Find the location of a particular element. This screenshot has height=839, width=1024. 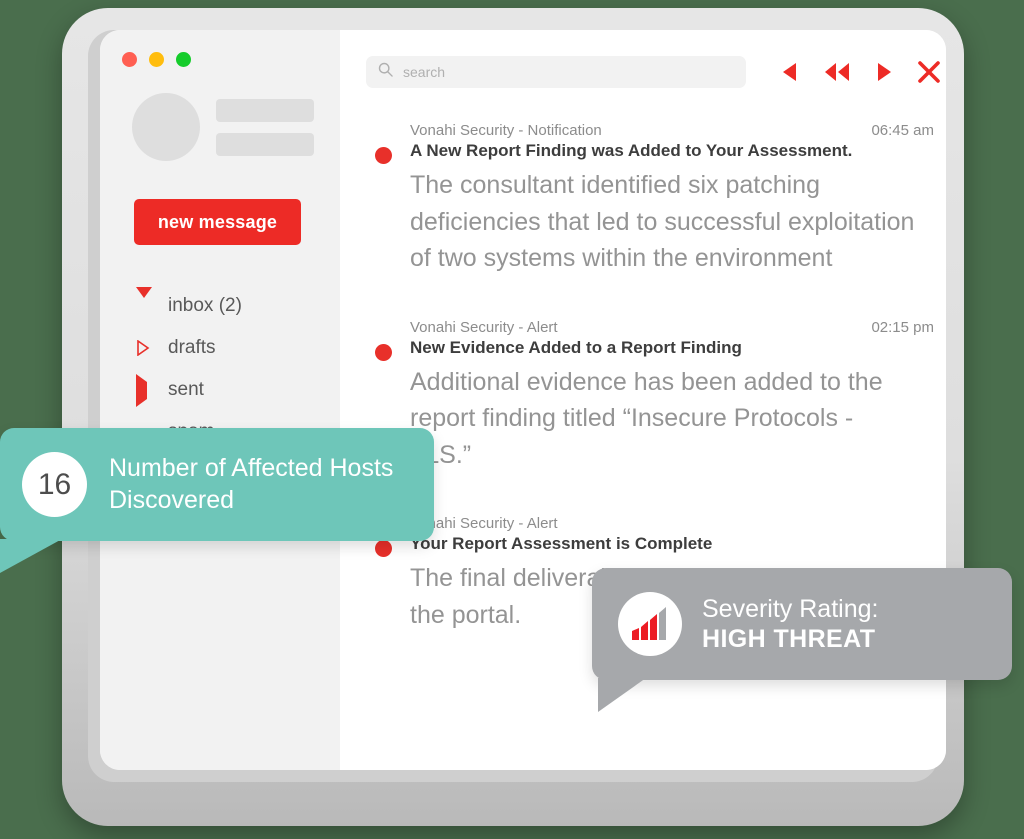

avatar is located at coordinates (166, 127).